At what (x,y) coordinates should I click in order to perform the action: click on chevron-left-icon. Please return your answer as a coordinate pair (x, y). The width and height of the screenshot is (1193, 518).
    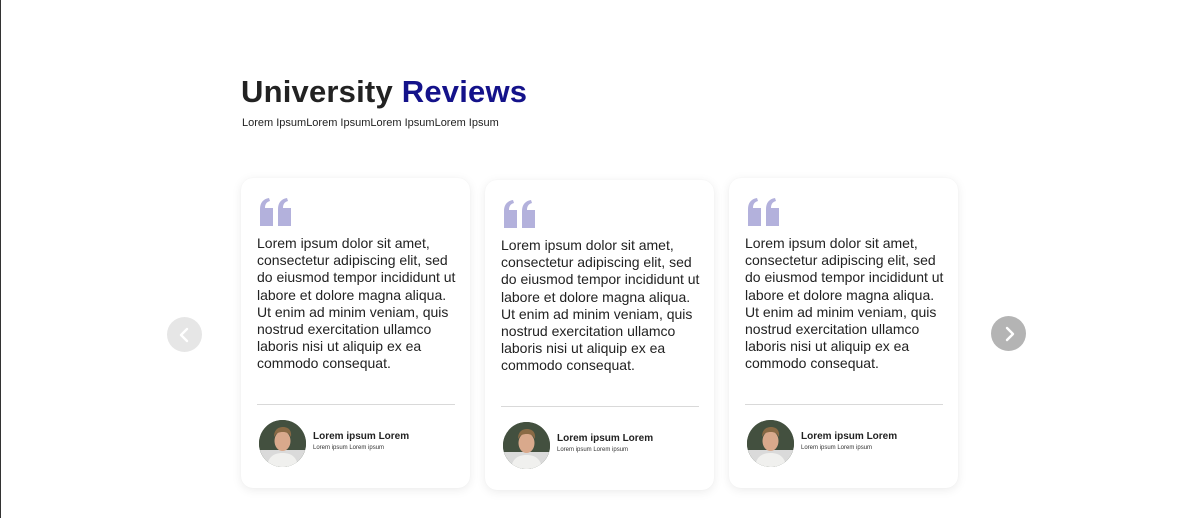
    Looking at the image, I should click on (183, 334).